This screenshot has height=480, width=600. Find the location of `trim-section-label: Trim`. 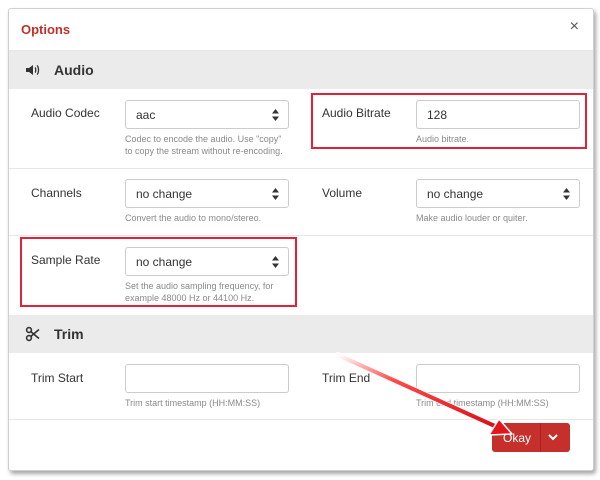

trim-section-label: Trim is located at coordinates (69, 334).